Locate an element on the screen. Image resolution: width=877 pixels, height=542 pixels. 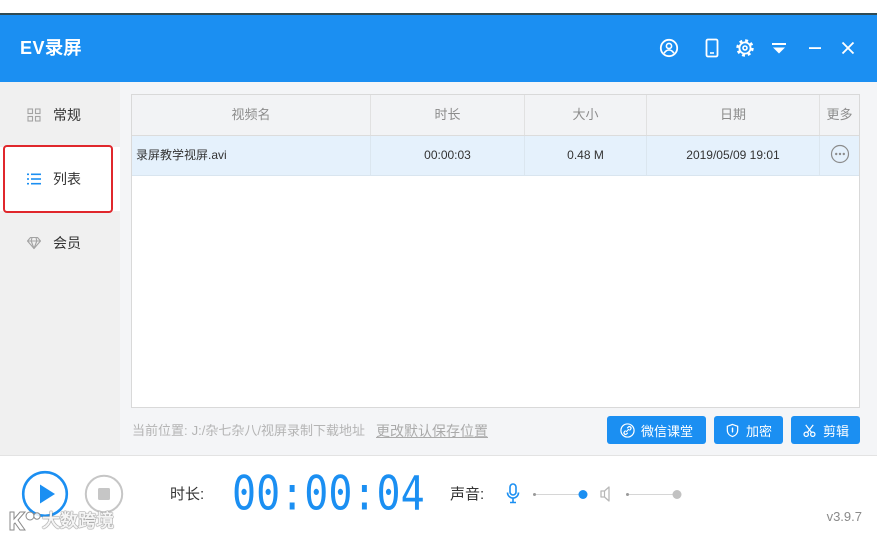
version-label: v3.9.7 is located at coordinates (844, 516).